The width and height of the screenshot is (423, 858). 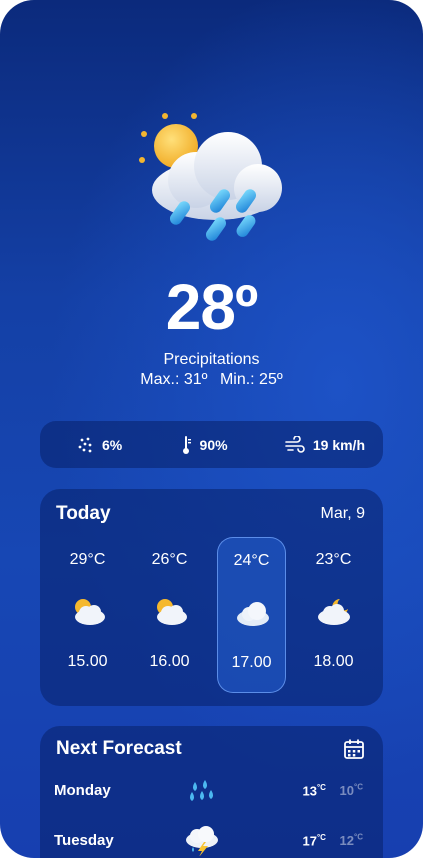 I want to click on cloud-moon-icon, so click(x=334, y=612).